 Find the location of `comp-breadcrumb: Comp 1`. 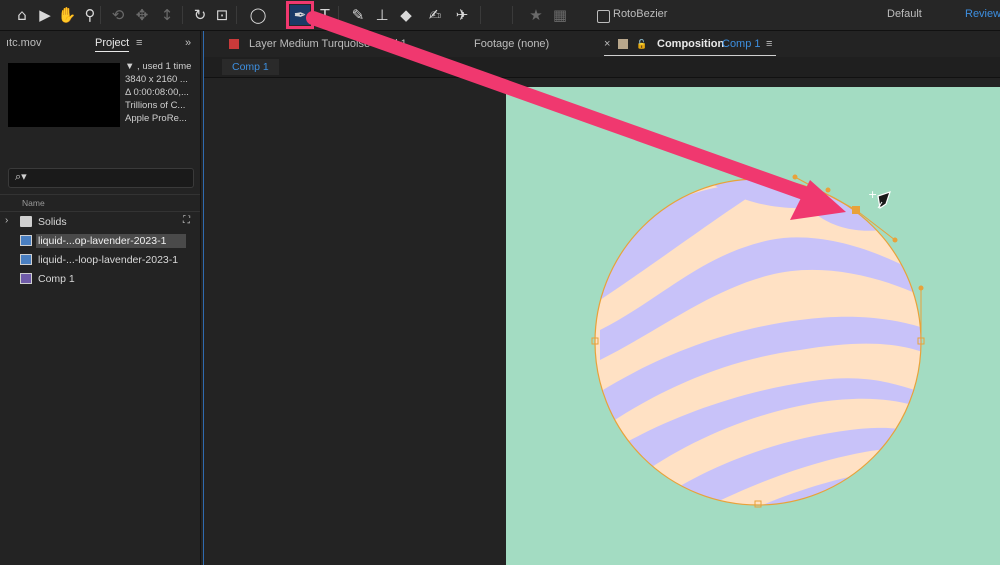

comp-breadcrumb: Comp 1 is located at coordinates (250, 67).